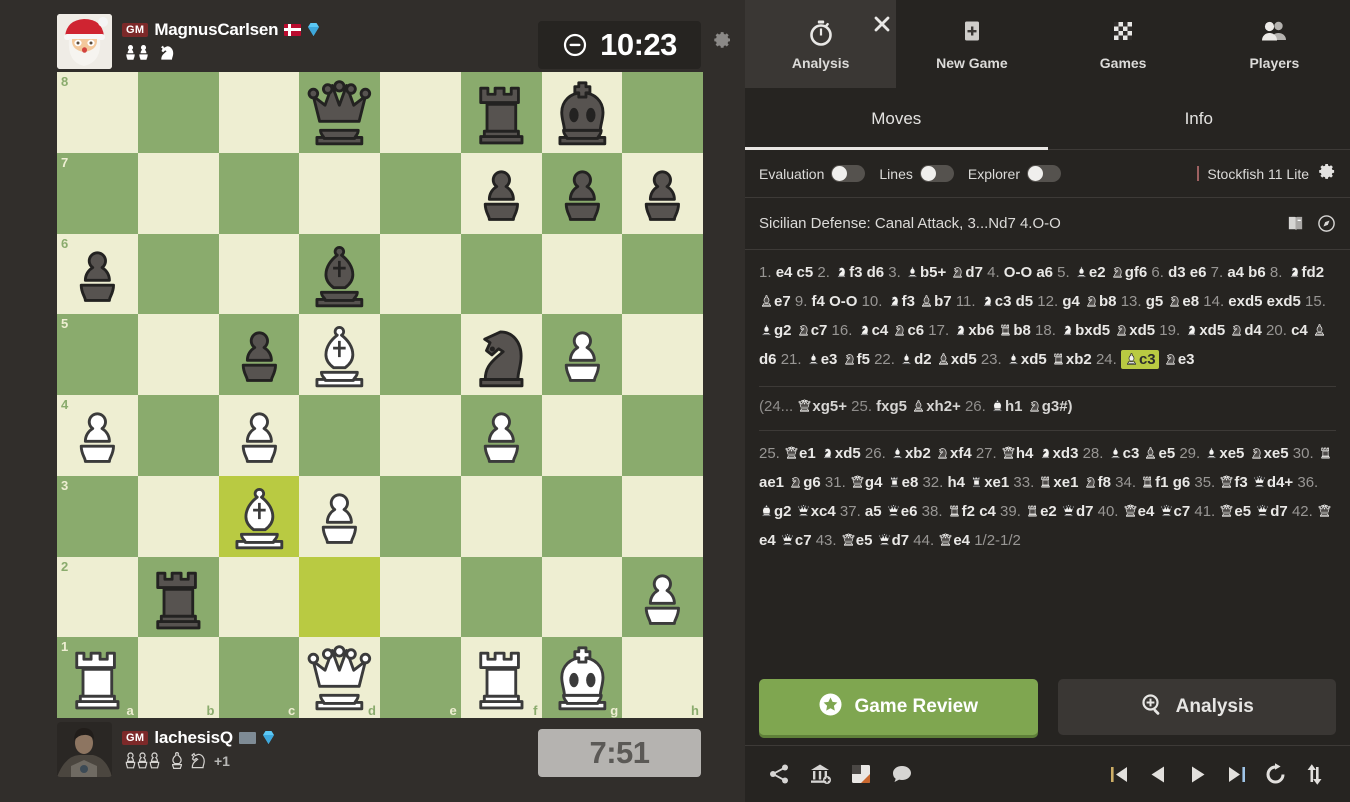 The width and height of the screenshot is (1350, 802). I want to click on board-image-icon, so click(861, 774).